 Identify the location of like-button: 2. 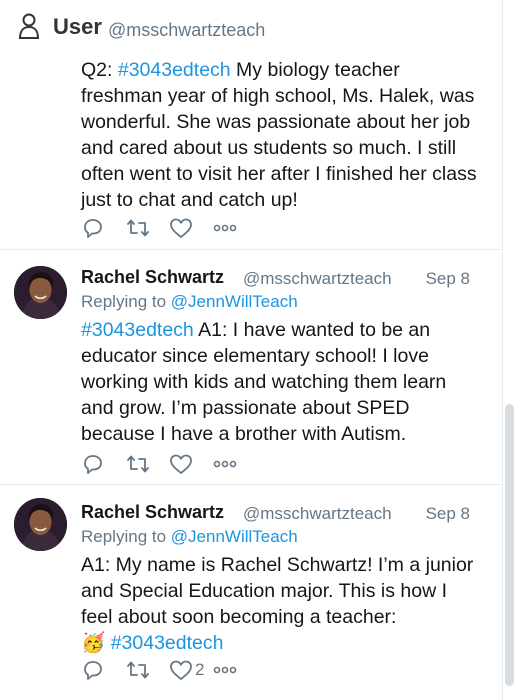
(191, 670).